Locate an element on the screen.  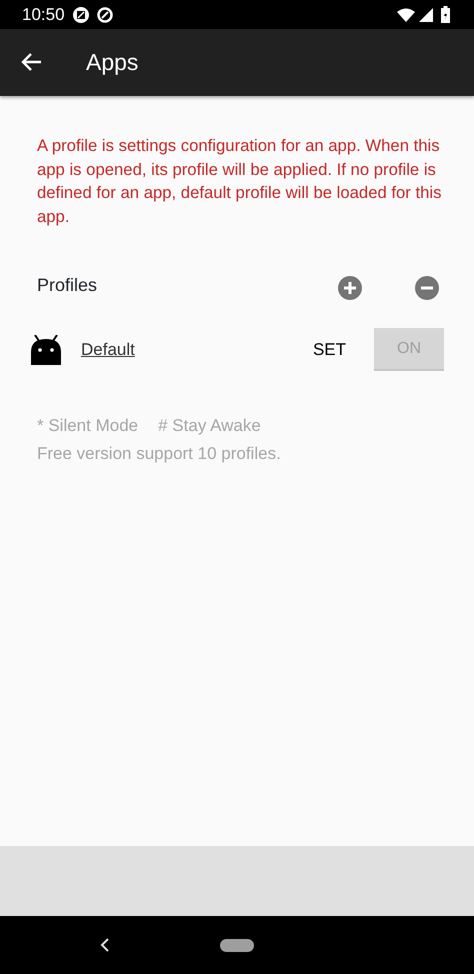
android-icon is located at coordinates (46, 349).